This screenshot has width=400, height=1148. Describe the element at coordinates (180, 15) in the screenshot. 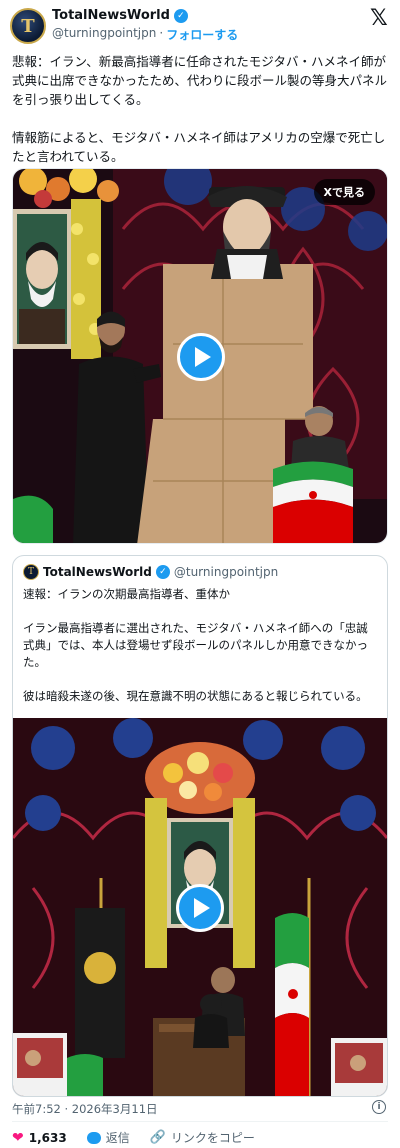

I see `verified-badge-icon: ✓` at that location.